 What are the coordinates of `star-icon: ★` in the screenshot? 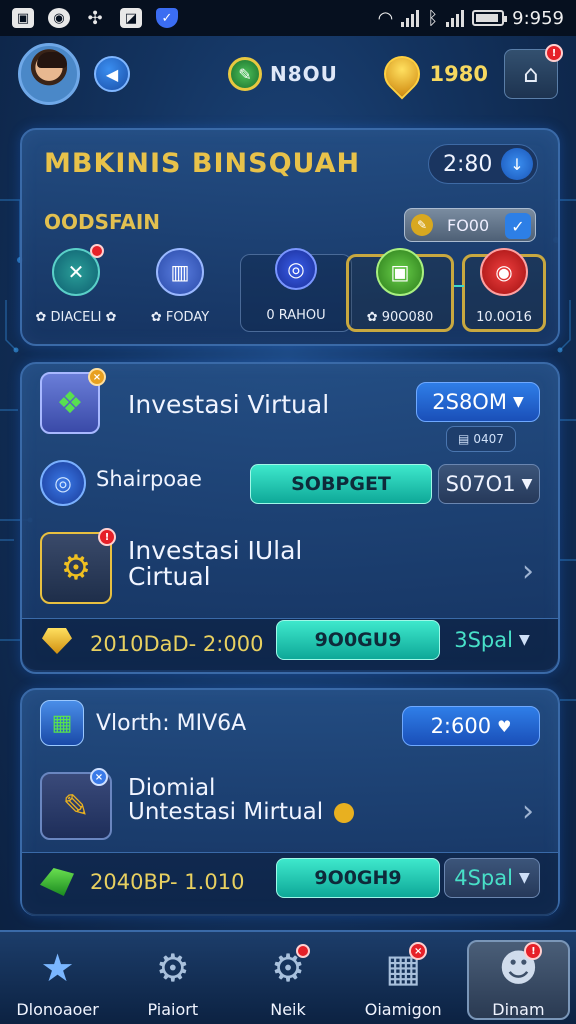 It's located at (57, 968).